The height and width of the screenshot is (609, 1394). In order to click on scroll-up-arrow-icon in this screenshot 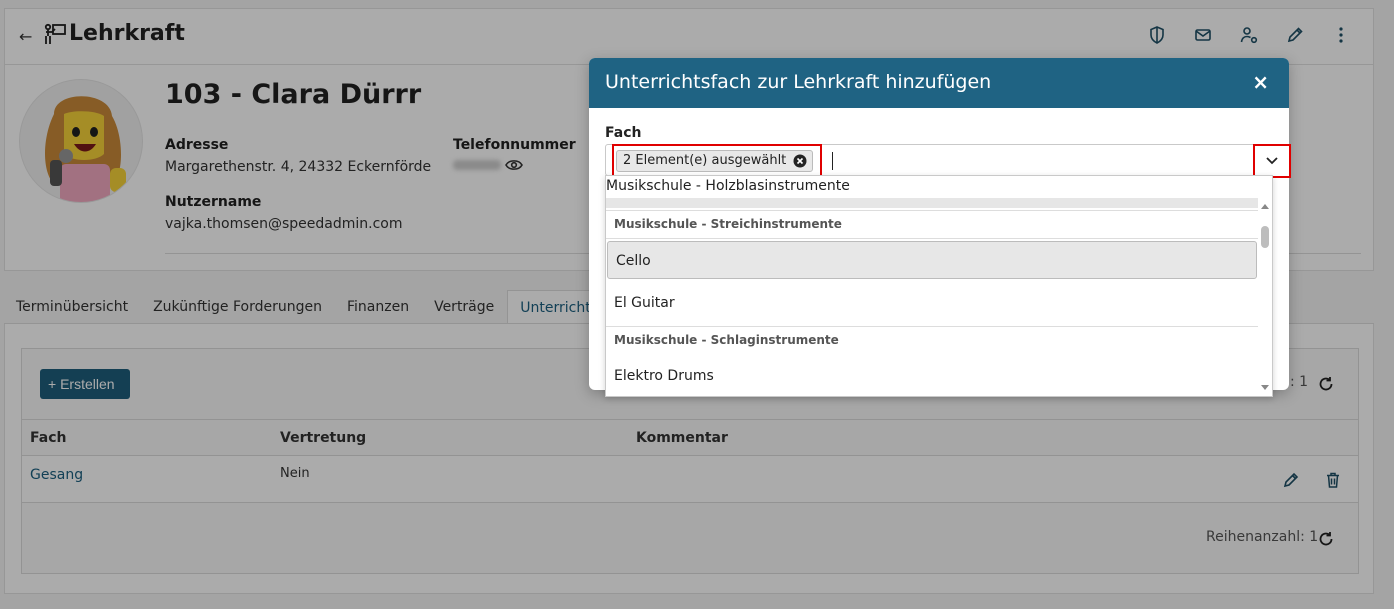, I will do `click(1265, 206)`.